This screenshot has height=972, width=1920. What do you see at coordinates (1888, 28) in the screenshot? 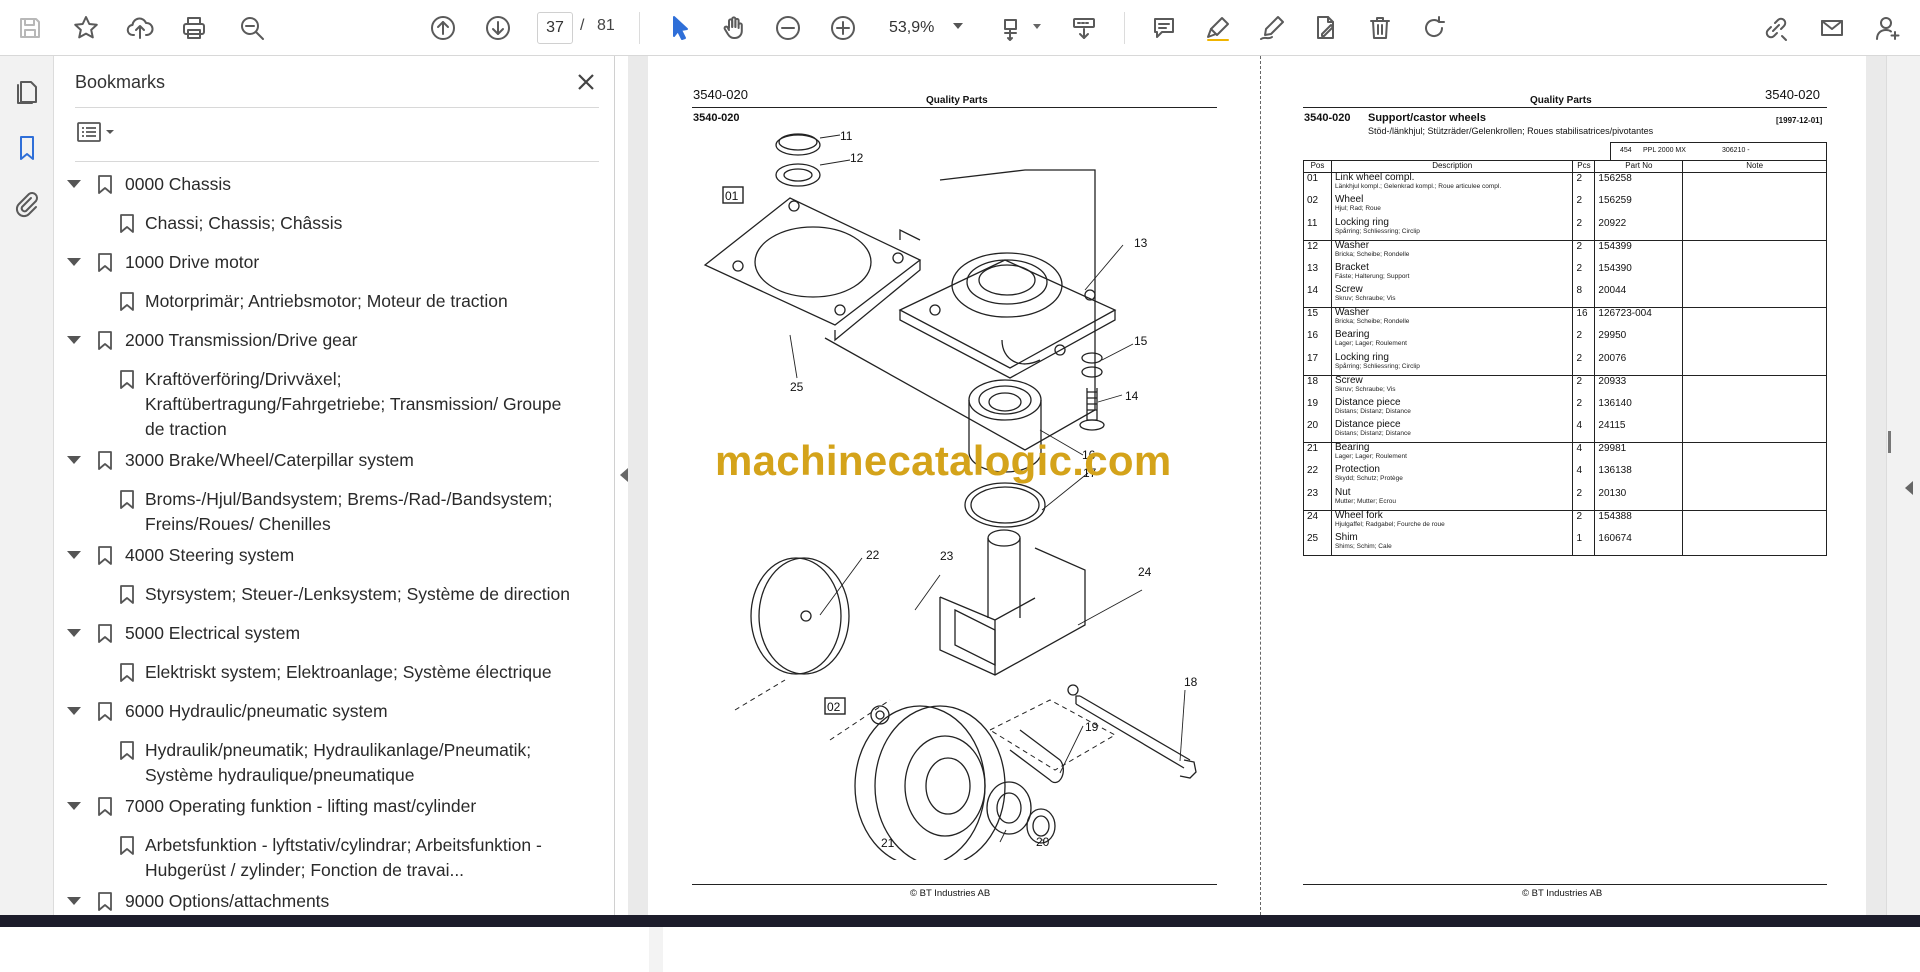
I see `account-icon` at bounding box center [1888, 28].